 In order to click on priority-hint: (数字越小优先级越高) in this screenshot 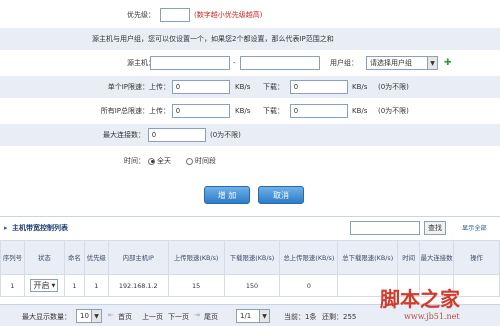, I will do `click(228, 15)`.